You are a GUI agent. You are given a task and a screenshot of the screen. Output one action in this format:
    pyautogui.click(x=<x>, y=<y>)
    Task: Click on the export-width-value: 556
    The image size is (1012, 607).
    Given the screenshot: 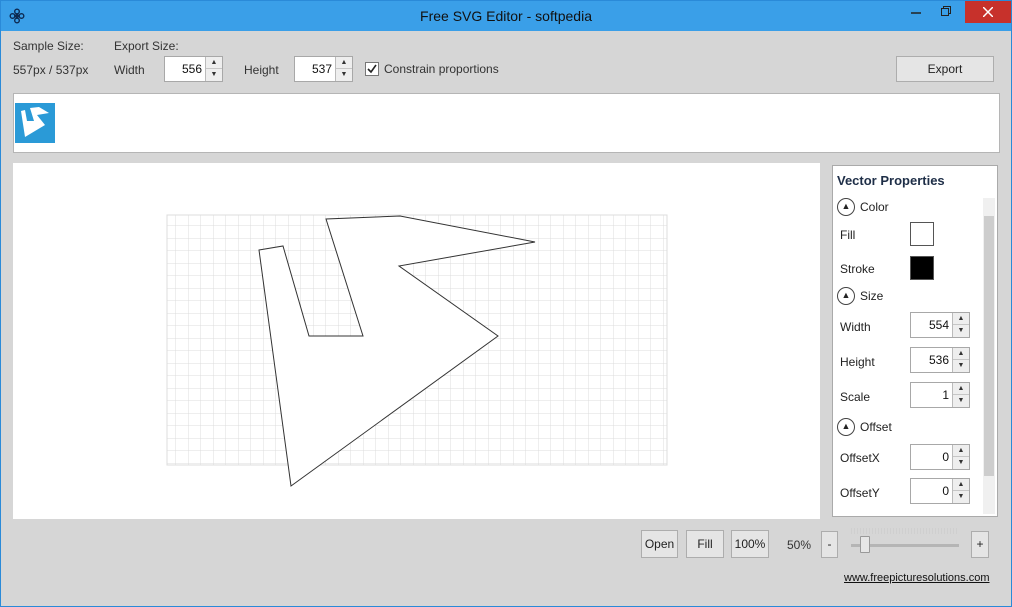 What is the action you would take?
    pyautogui.click(x=192, y=69)
    